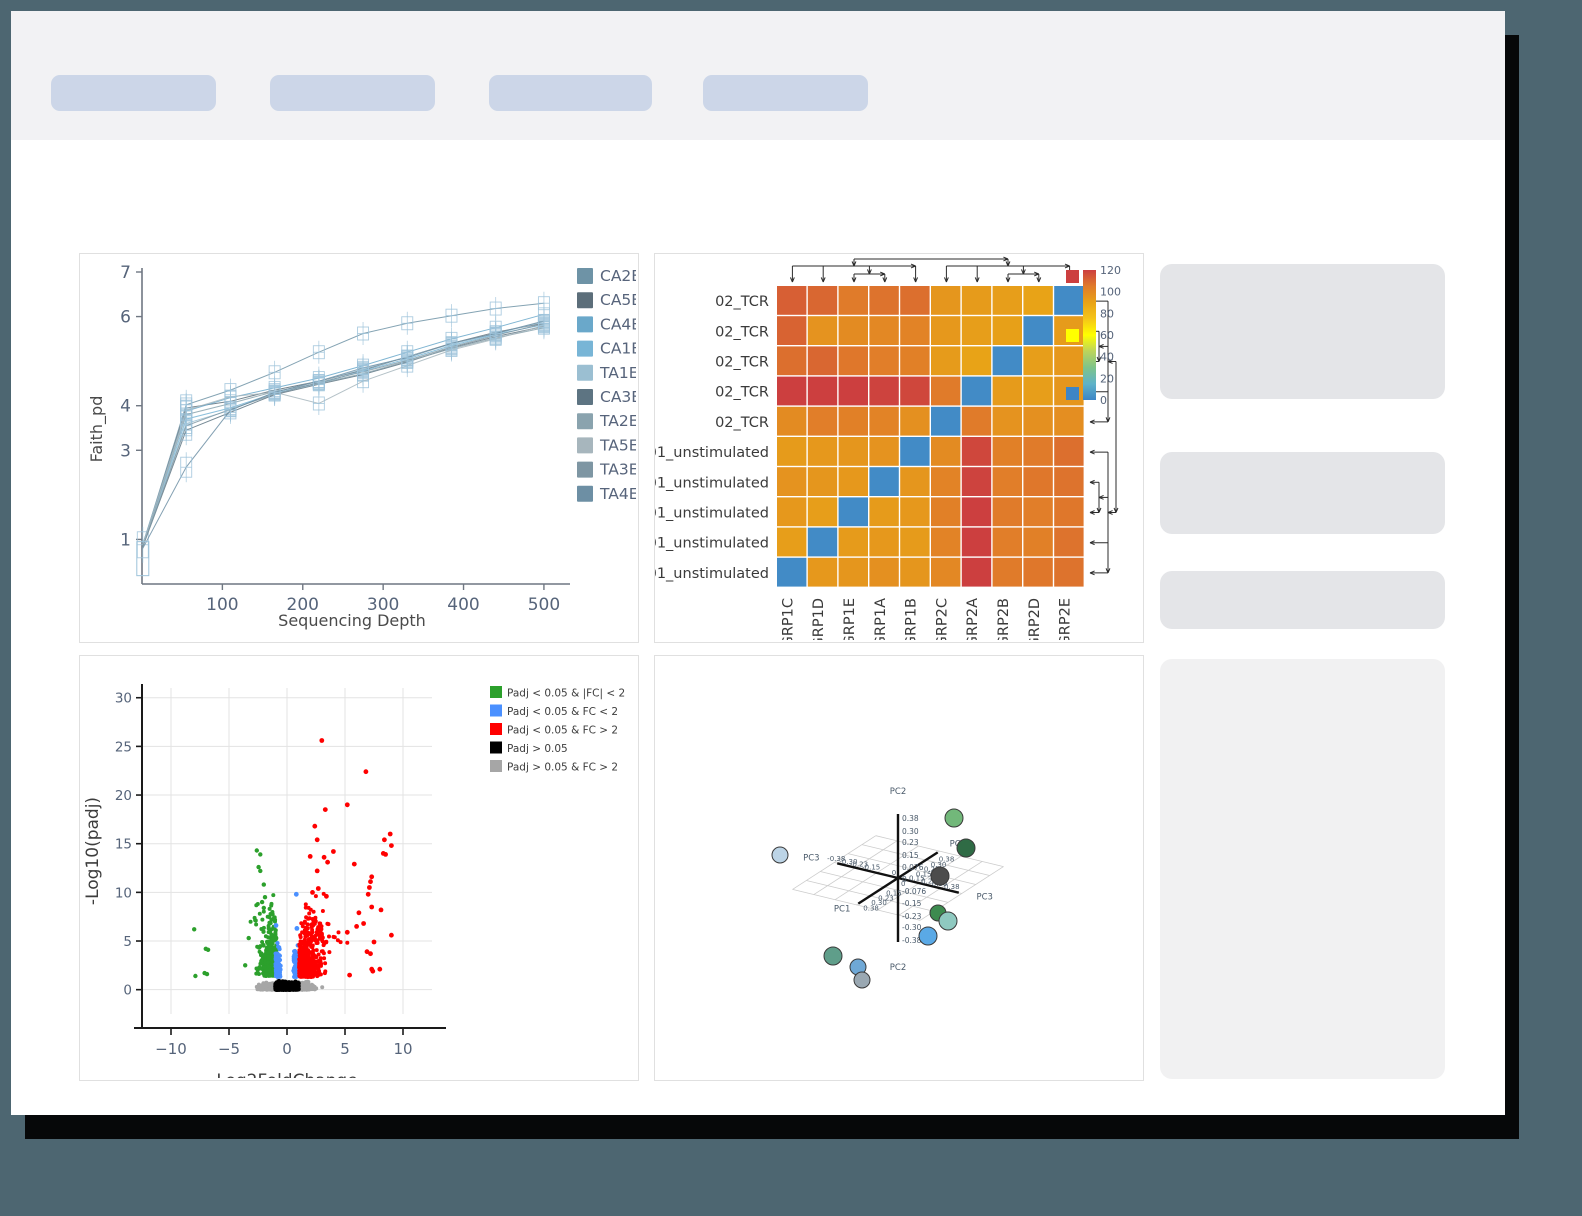  Describe the element at coordinates (529, 748) in the screenshot. I see `legend-item: Padj > 0.05` at that location.